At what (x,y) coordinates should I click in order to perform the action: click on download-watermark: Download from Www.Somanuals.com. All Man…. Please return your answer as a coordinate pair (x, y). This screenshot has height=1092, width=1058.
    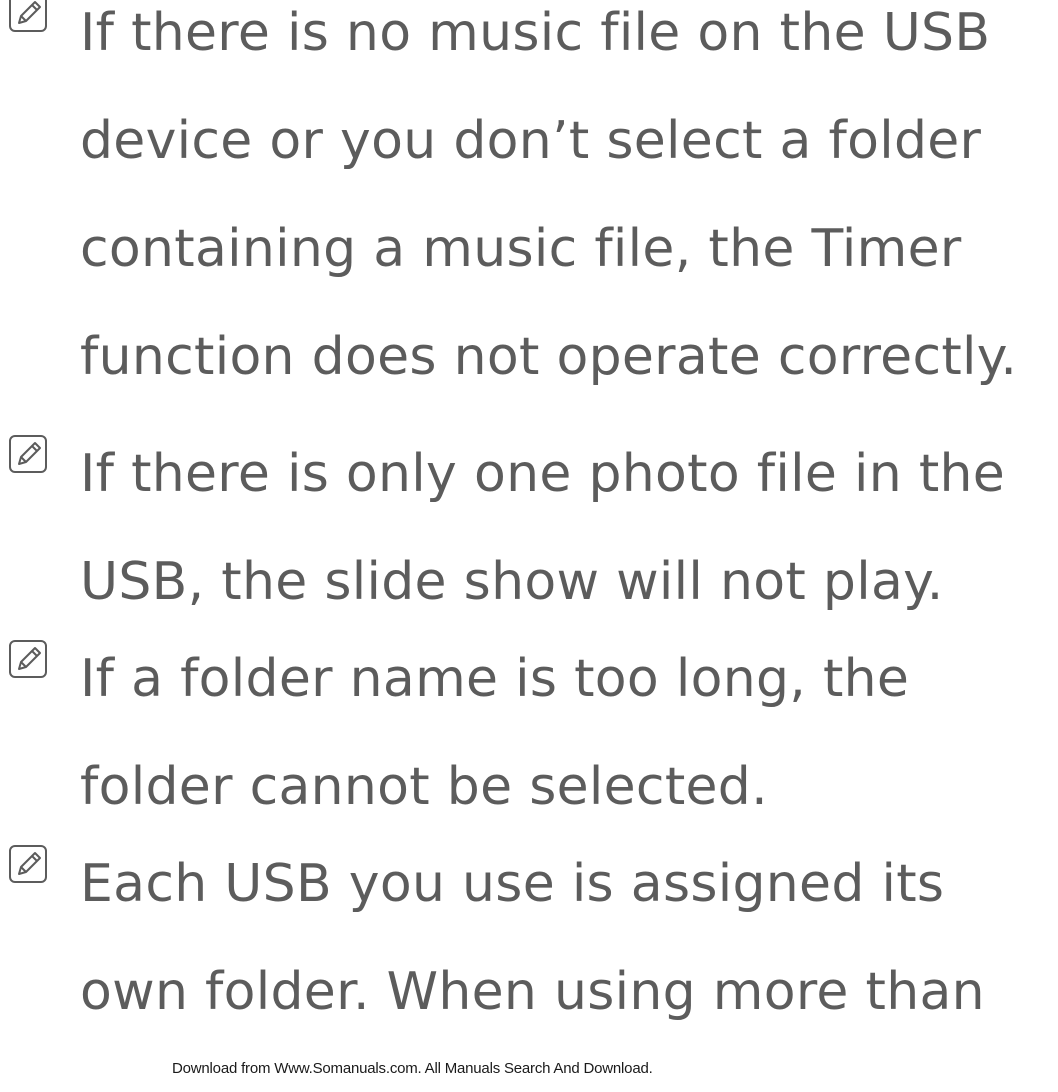
    Looking at the image, I should click on (412, 1068).